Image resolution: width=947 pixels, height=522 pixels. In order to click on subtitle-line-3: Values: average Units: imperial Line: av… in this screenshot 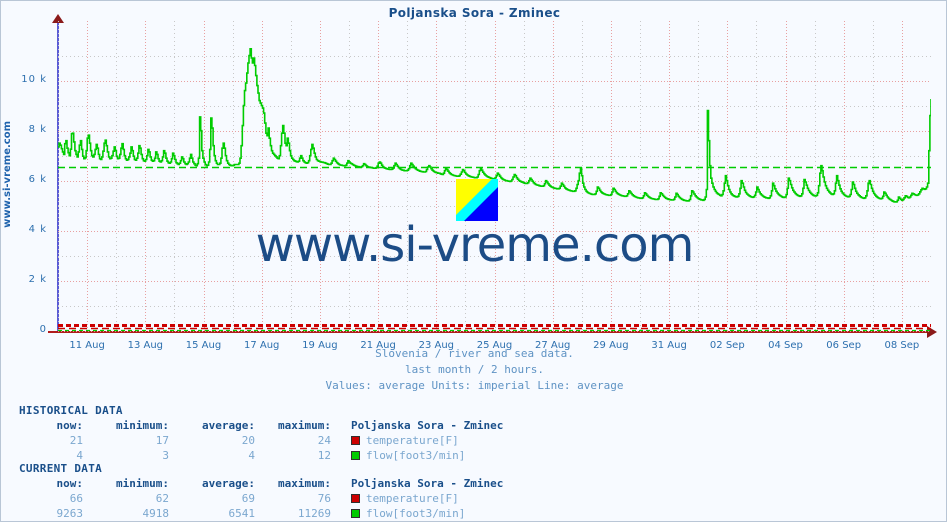, I will do `click(474, 385)`.